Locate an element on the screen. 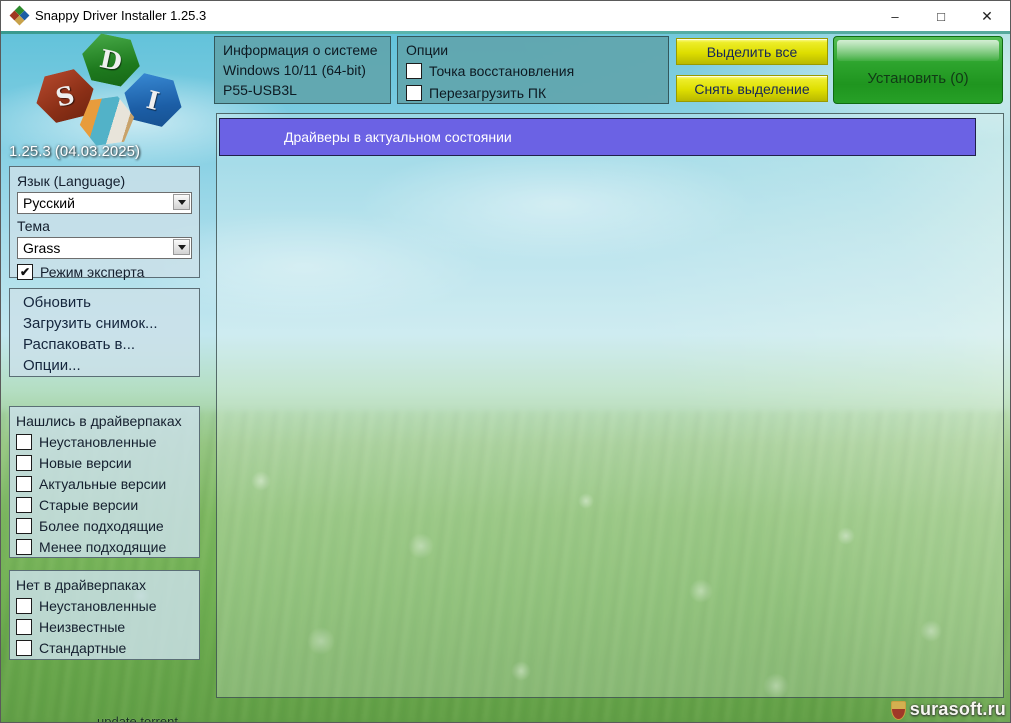 The image size is (1011, 723). filter-row: Неизвестные is located at coordinates (104, 626).